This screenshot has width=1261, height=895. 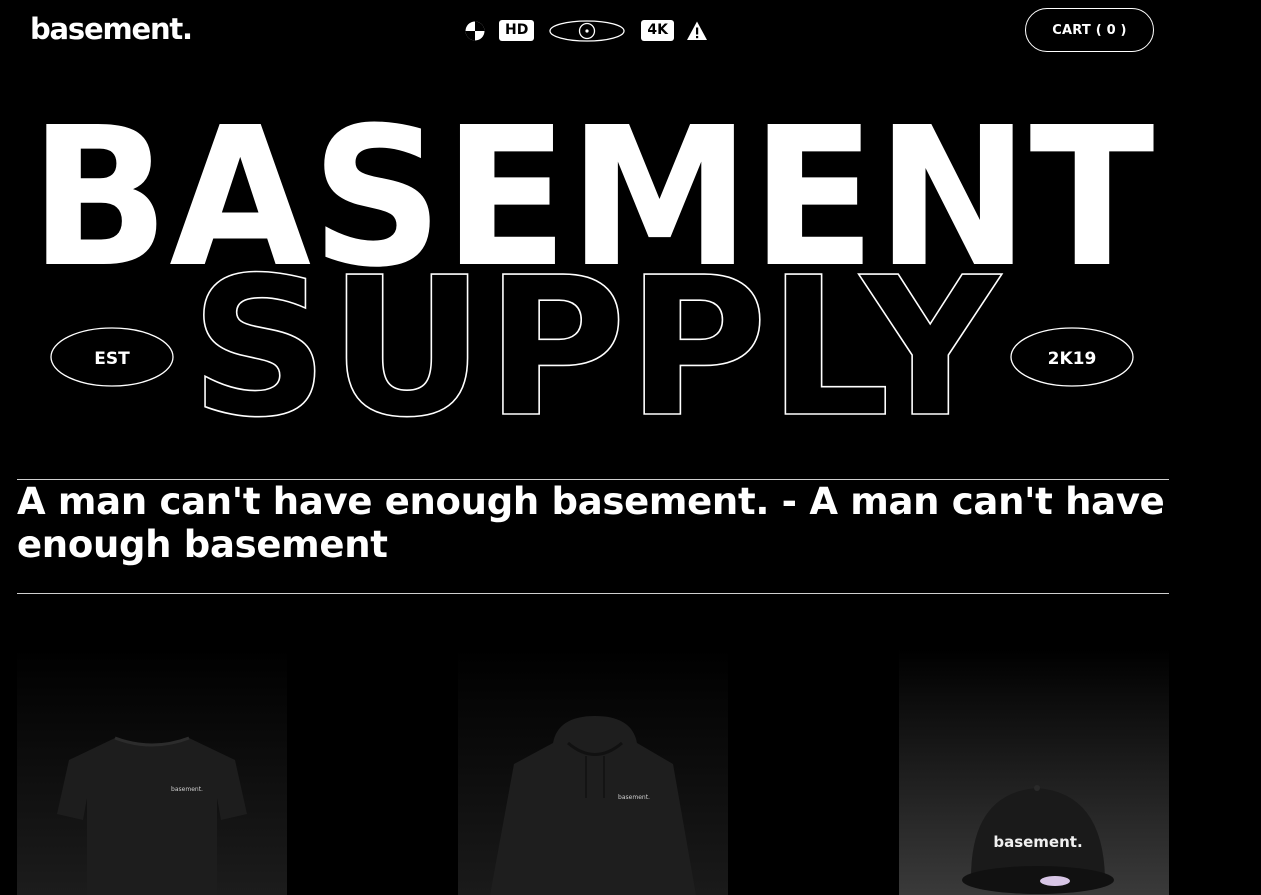 I want to click on cart-button: CART ( 0 ), so click(x=1089, y=30).